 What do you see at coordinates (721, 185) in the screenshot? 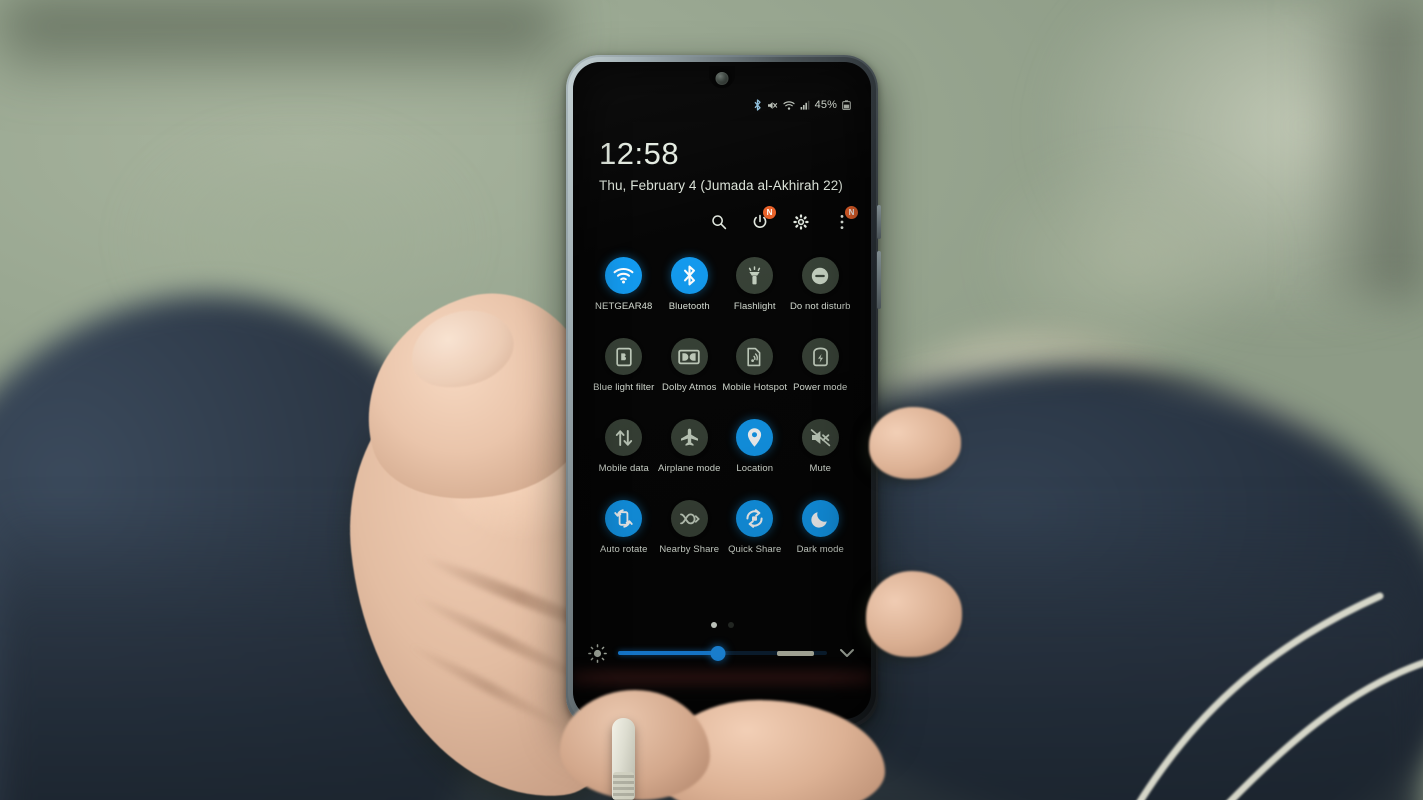
I see `clock-date: Thu, February 4 (Jumada al-Akhirah 22)` at bounding box center [721, 185].